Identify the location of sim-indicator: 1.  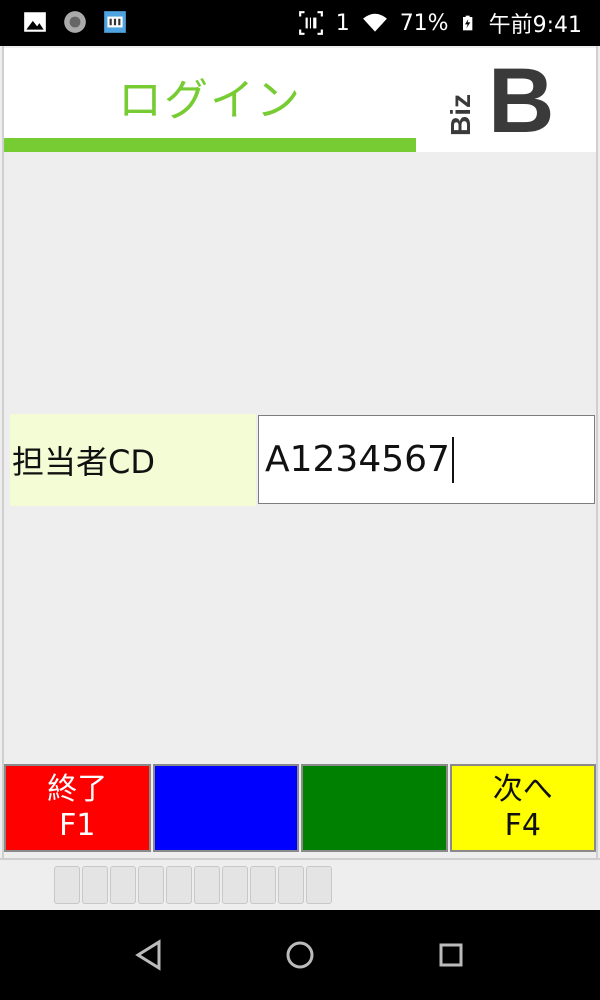
(342, 23).